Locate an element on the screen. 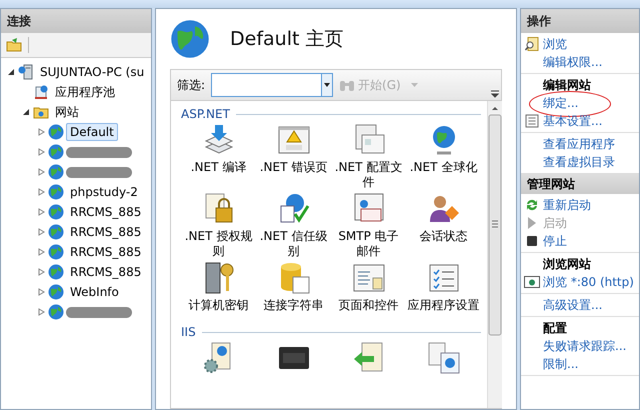 The height and width of the screenshot is (410, 640). folder-arrow-icon is located at coordinates (14, 45).